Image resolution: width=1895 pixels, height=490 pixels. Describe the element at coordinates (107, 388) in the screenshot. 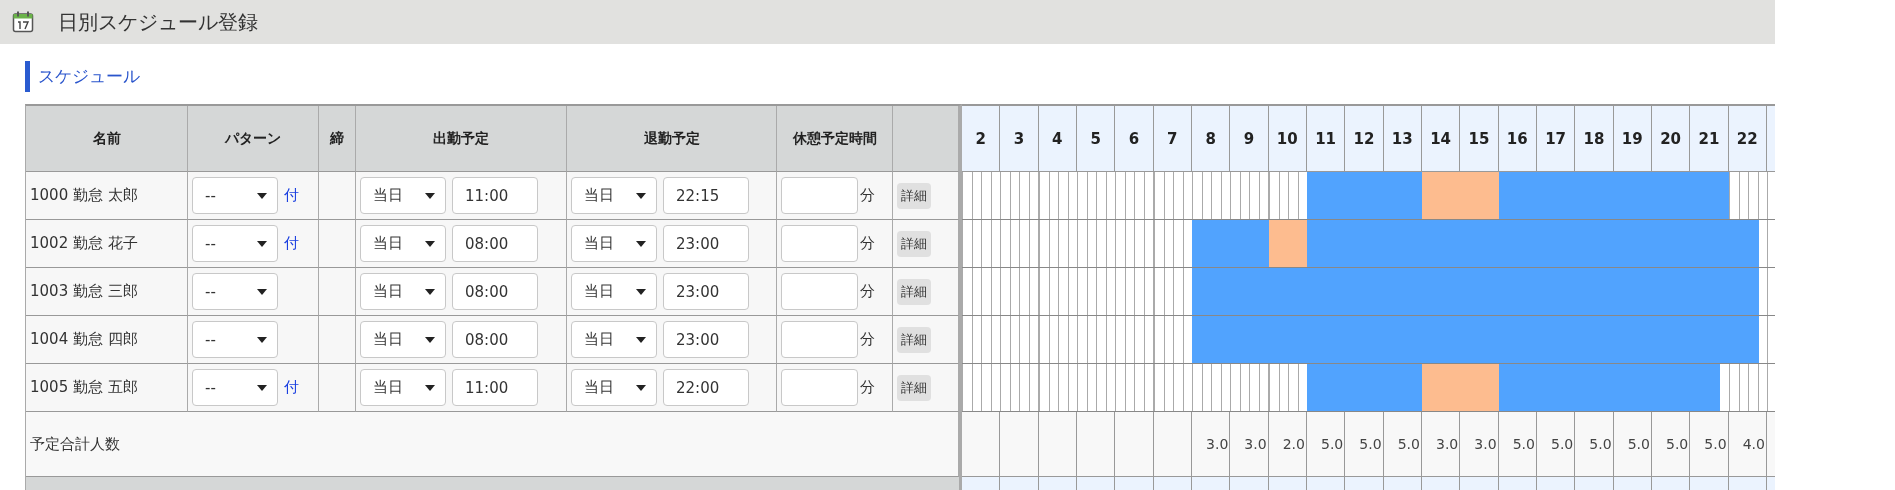

I see `employee-name: 1005 勤怠 五郎` at that location.